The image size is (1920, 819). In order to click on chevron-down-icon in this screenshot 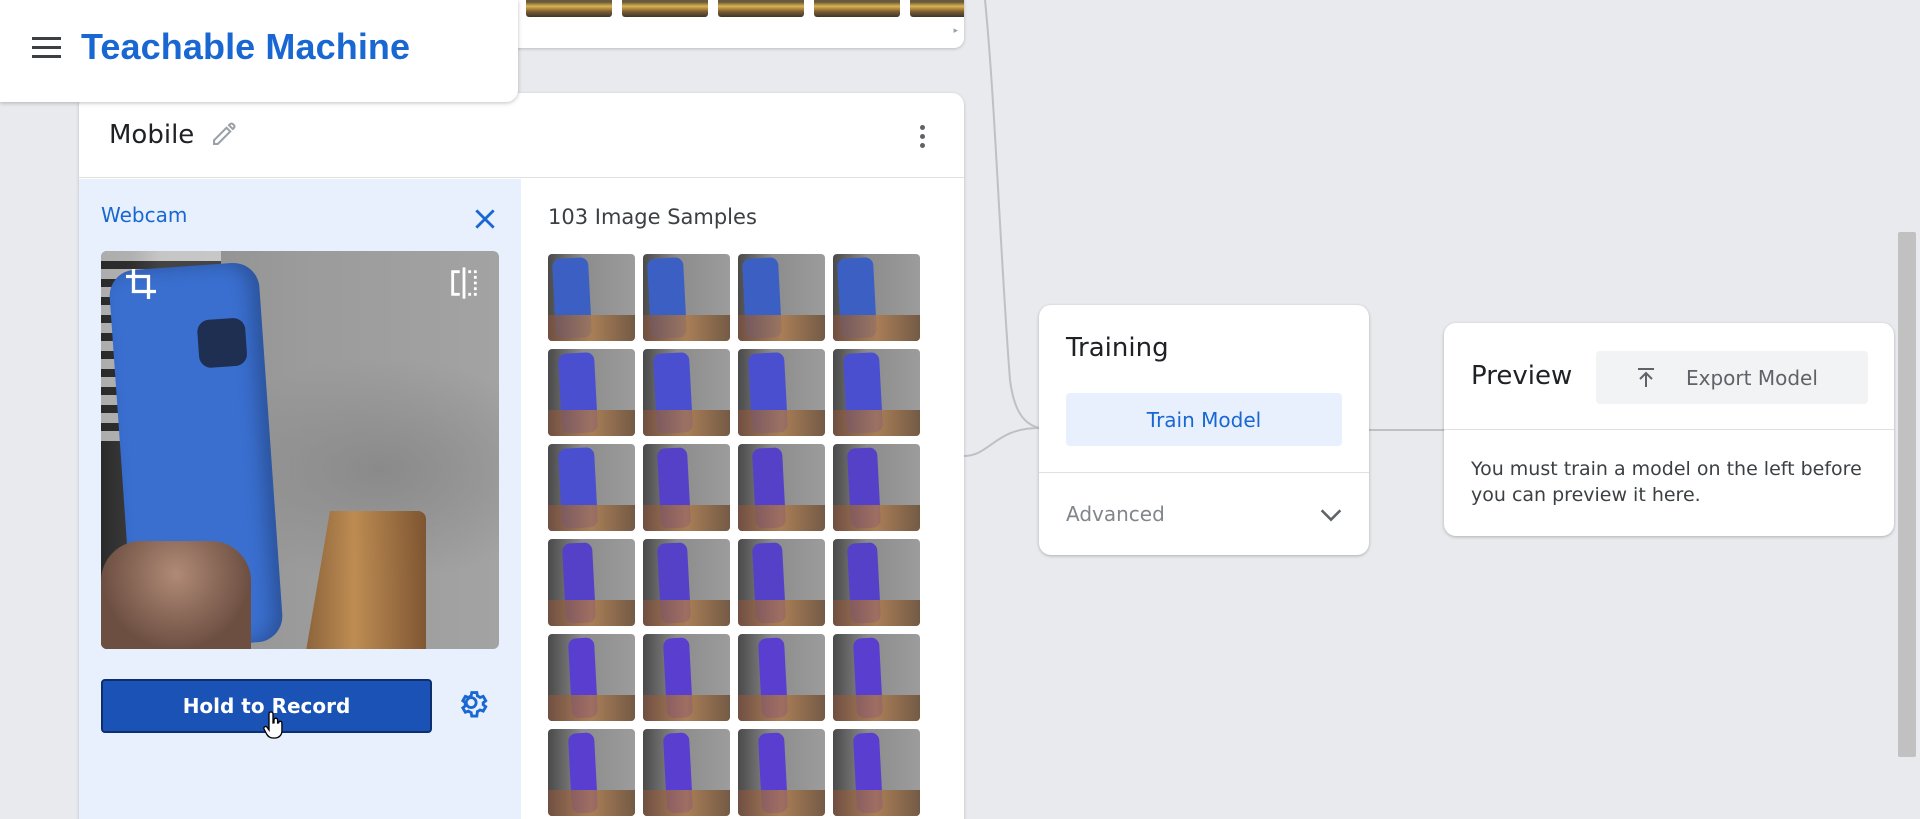, I will do `click(1331, 515)`.